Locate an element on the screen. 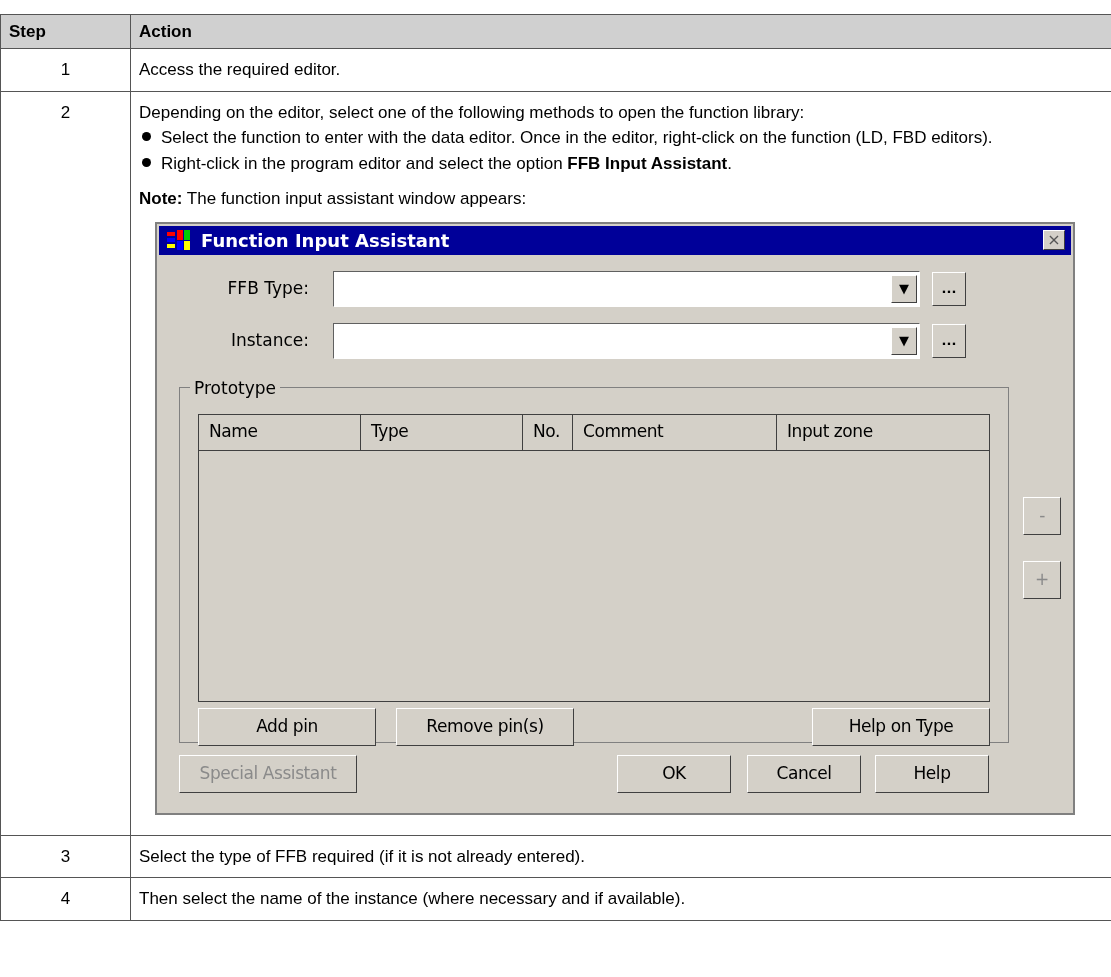 The width and height of the screenshot is (1111, 977). column-header: Type is located at coordinates (442, 432).